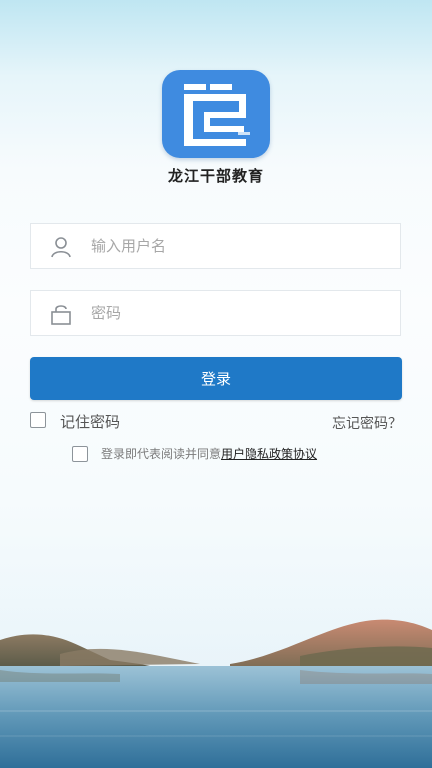 The width and height of the screenshot is (432, 768). What do you see at coordinates (236, 246) in the screenshot?
I see `username-input` at bounding box center [236, 246].